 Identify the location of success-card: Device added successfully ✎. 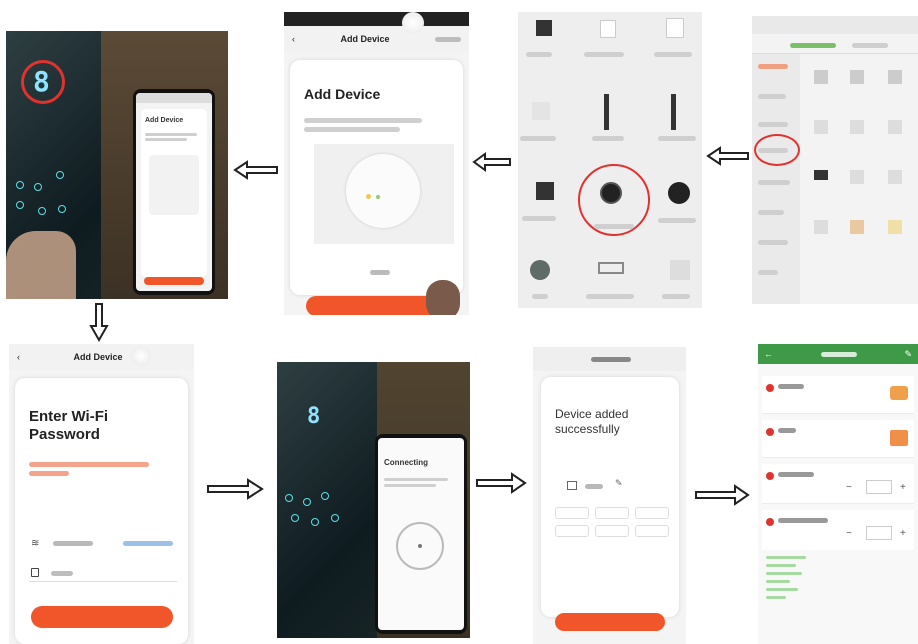
(610, 497).